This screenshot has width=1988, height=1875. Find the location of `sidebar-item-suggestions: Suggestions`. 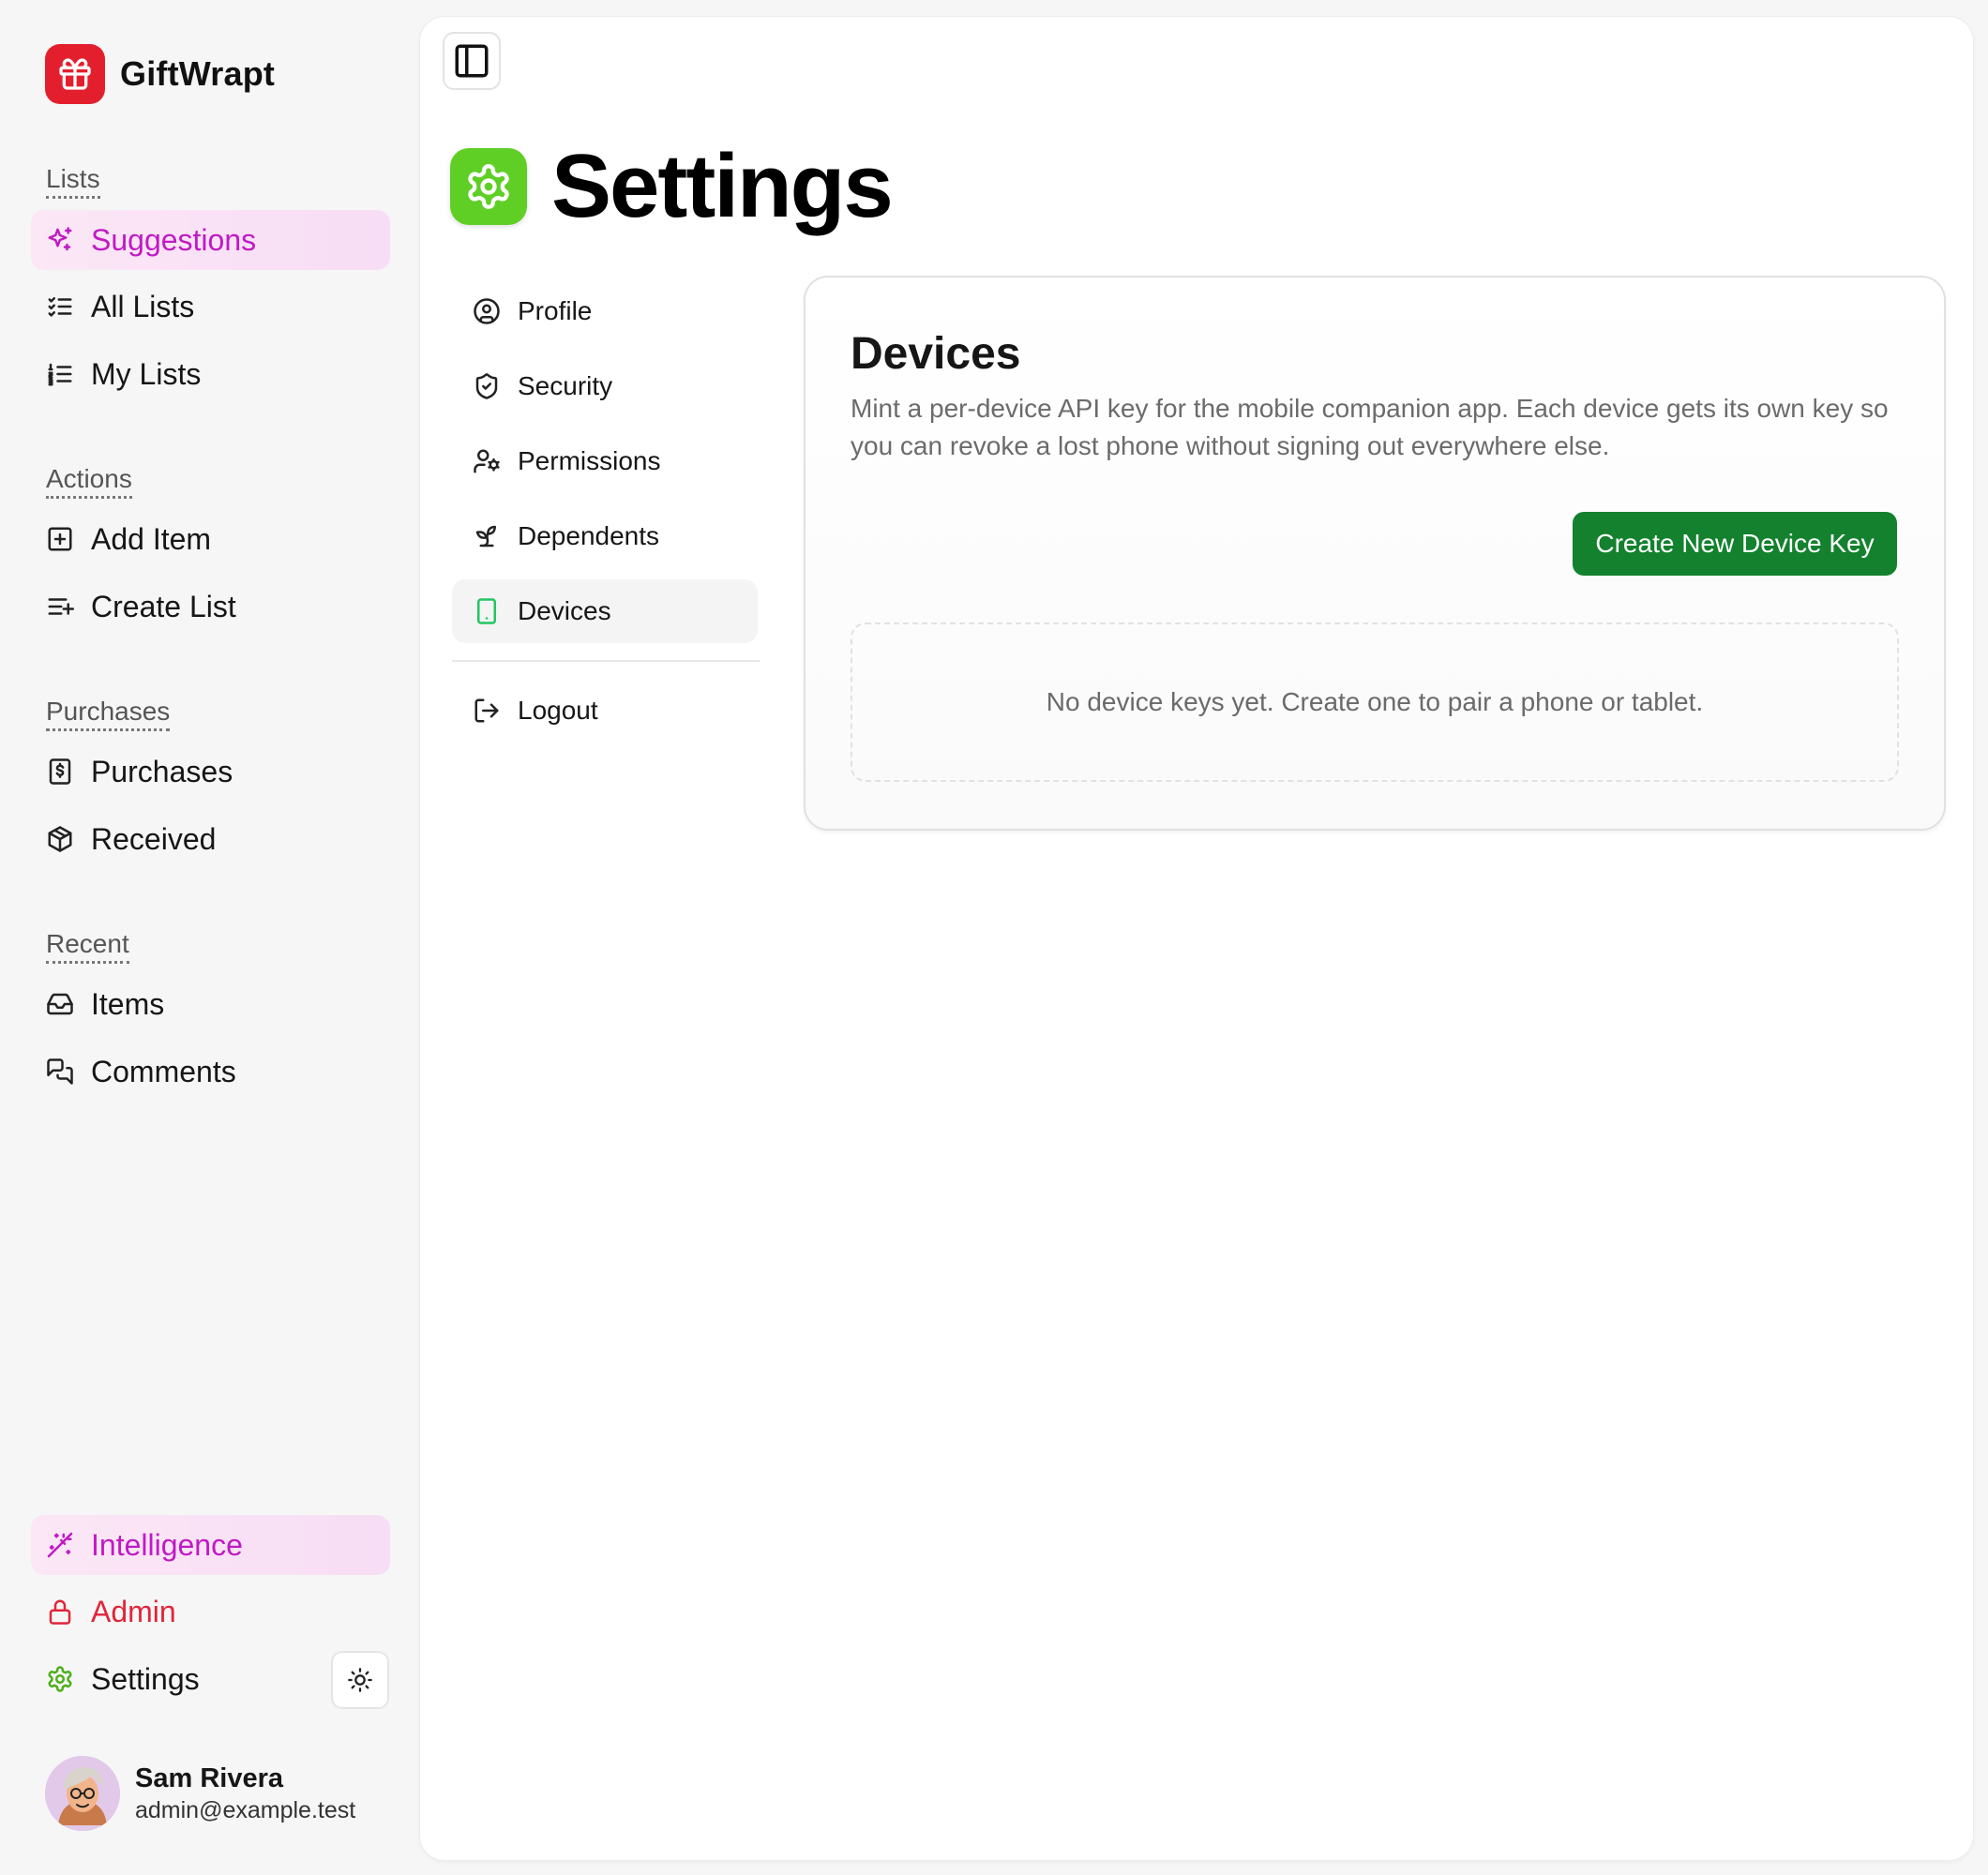

sidebar-item-suggestions: Suggestions is located at coordinates (211, 240).